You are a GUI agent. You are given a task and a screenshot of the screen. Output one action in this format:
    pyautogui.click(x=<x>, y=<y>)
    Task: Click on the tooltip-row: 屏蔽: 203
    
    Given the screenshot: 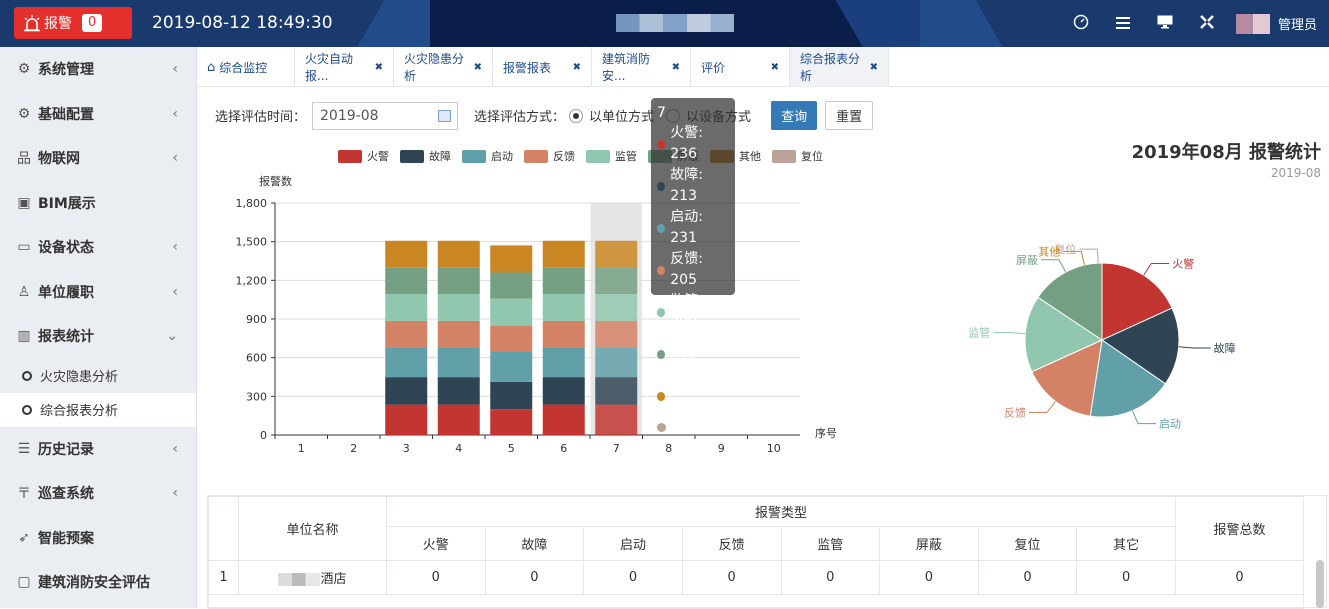 What is the action you would take?
    pyautogui.click(x=693, y=354)
    